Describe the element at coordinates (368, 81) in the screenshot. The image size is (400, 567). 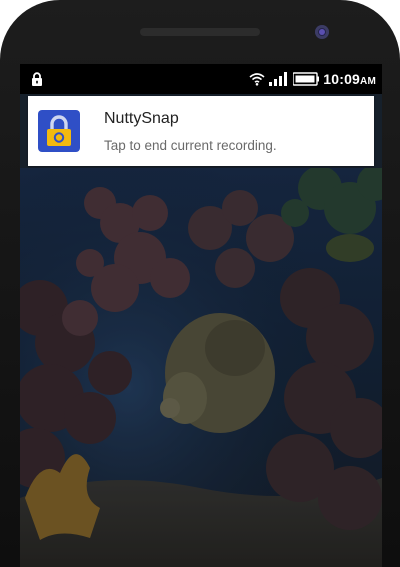
I see `status-time-ampm: AM` at that location.